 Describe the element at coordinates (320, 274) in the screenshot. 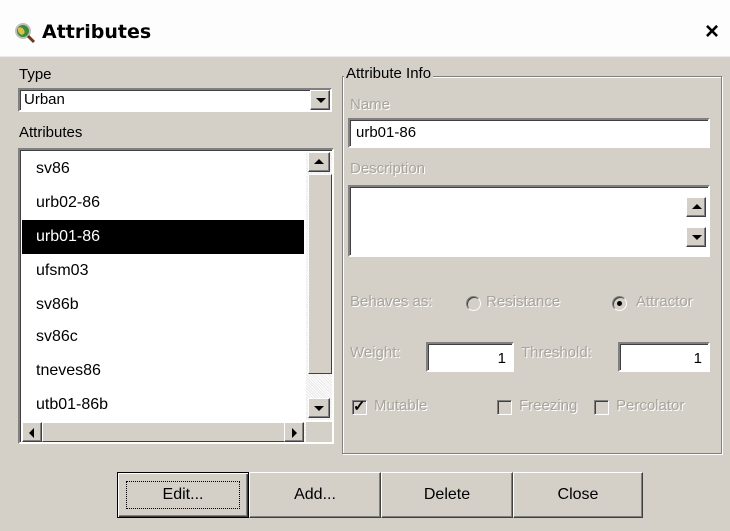

I see `vertical-scrollbar-thumb` at that location.